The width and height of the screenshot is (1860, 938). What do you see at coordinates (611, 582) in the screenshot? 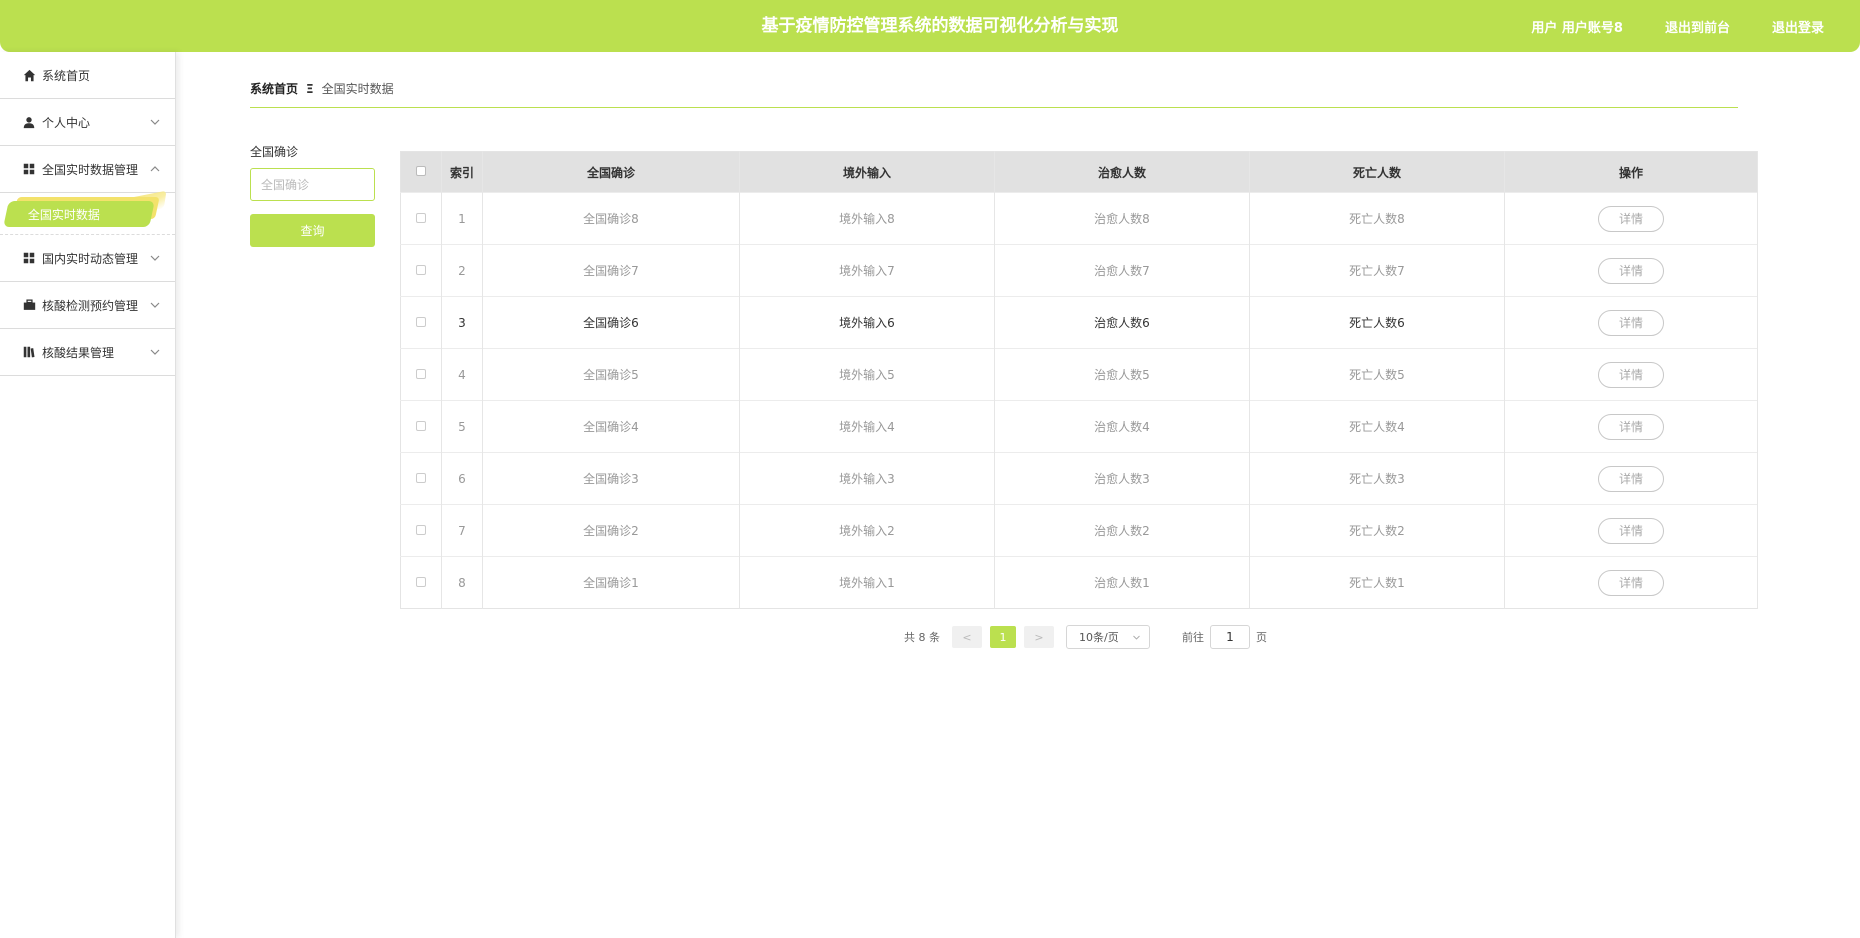
I see `cell-confirmed: 全国确诊1` at bounding box center [611, 582].